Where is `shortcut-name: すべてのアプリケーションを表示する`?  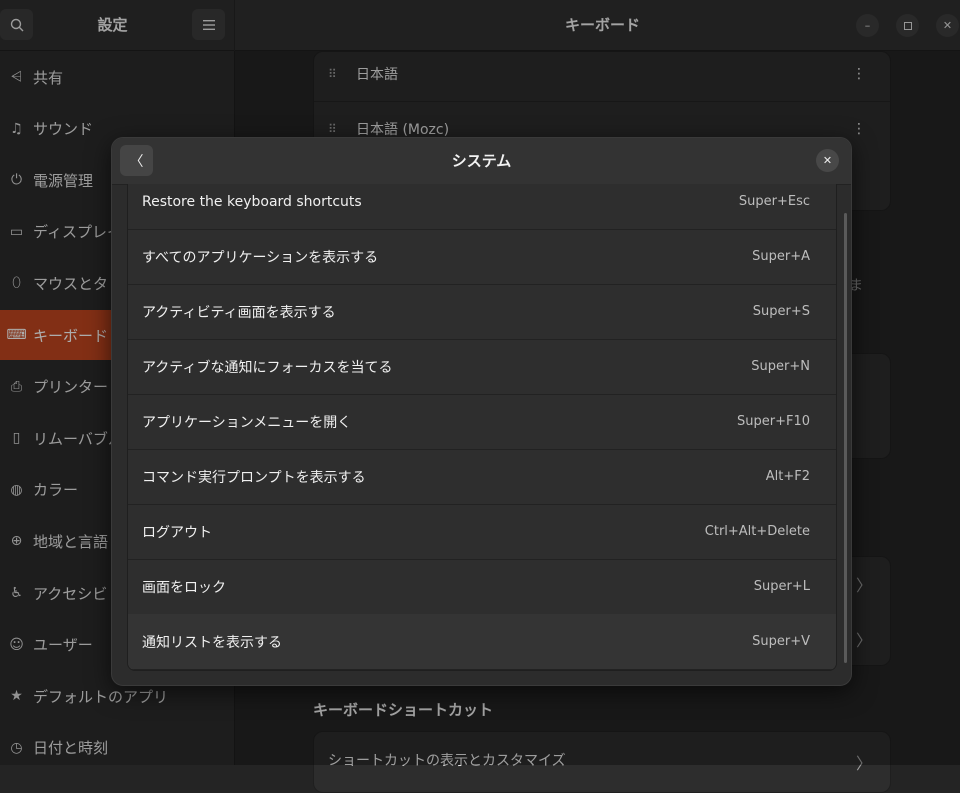 shortcut-name: すべてのアプリケーションを表示する is located at coordinates (260, 257).